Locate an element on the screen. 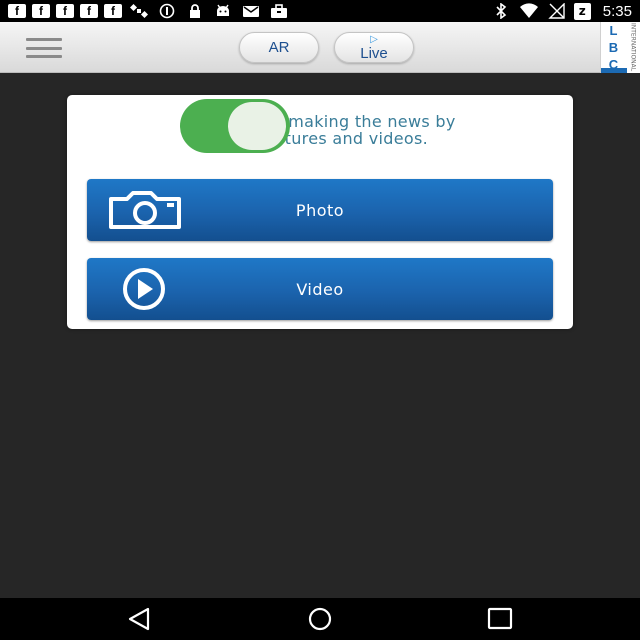 This screenshot has height=640, width=640. toggle-switch is located at coordinates (235, 126).